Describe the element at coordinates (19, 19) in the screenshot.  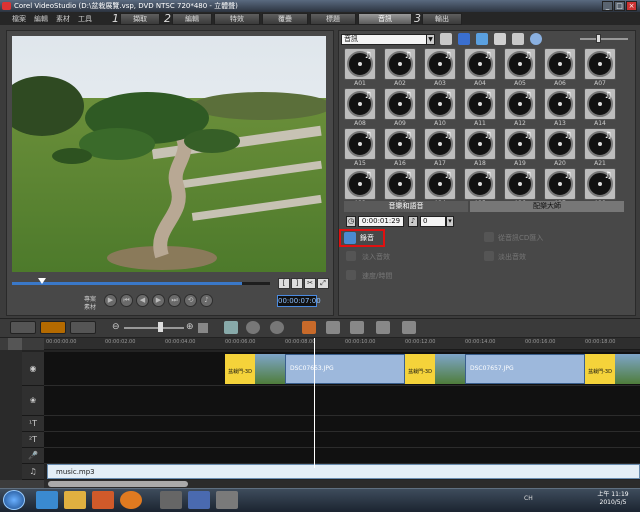
I see `menu-file: 檔案` at that location.